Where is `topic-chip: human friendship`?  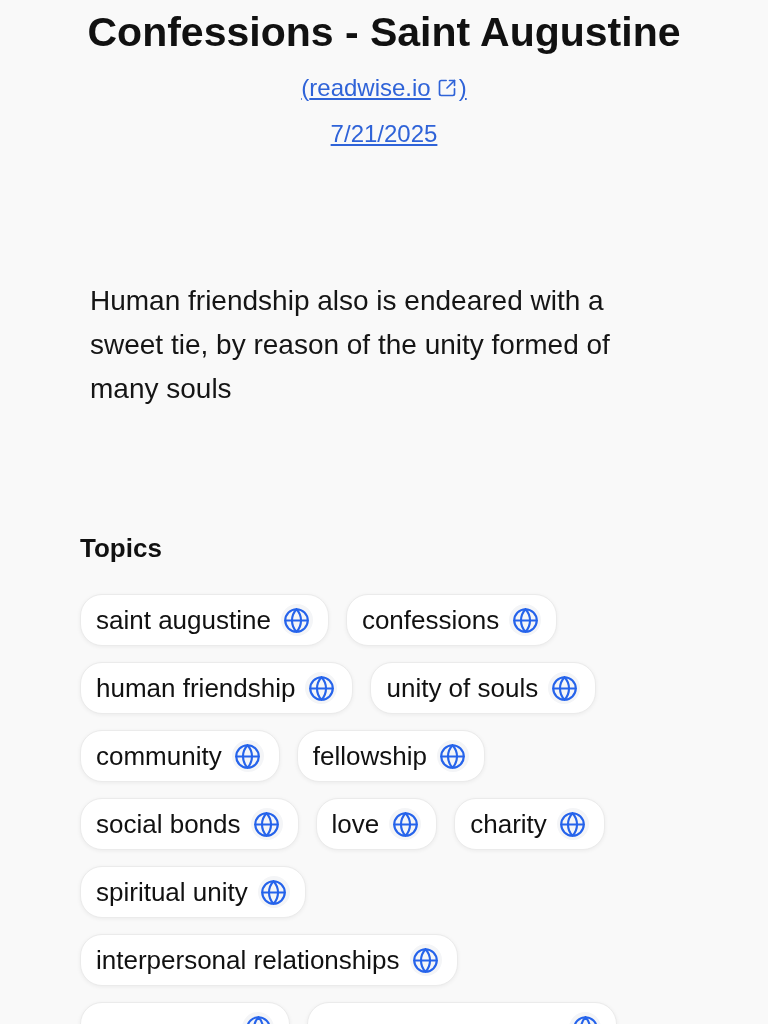
topic-chip: human friendship is located at coordinates (217, 688).